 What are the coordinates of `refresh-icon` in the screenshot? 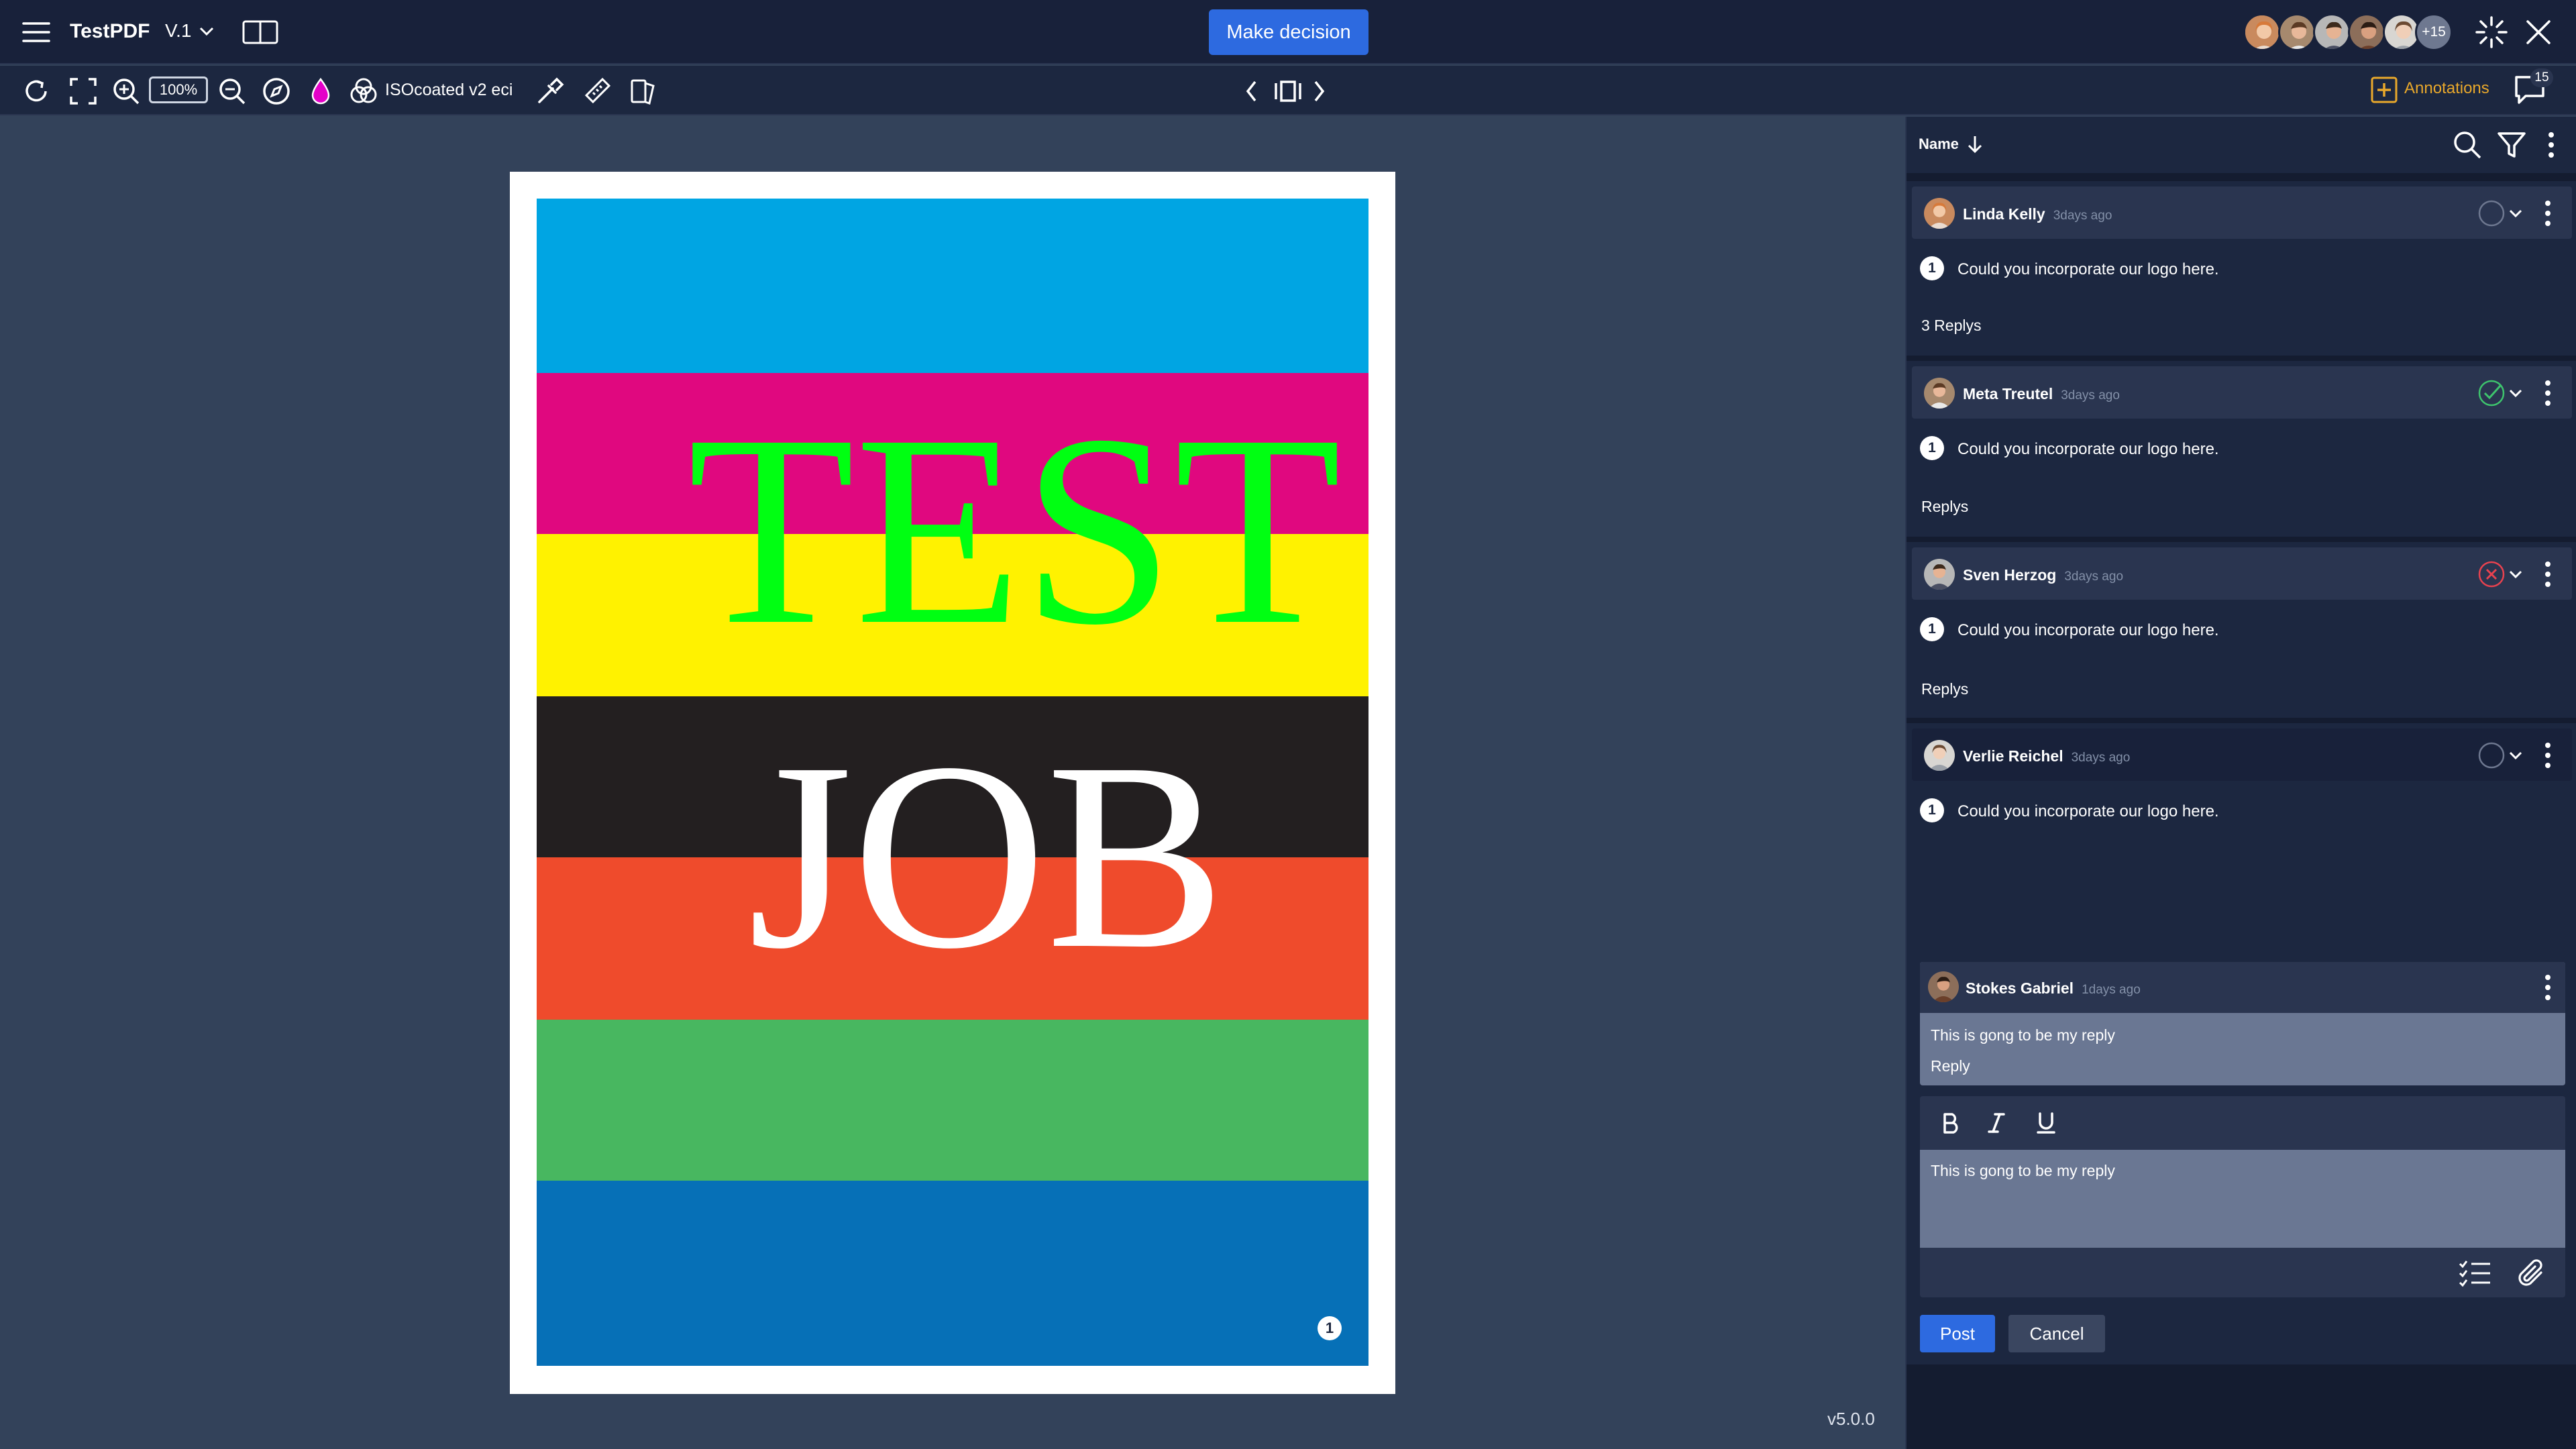 It's located at (36, 91).